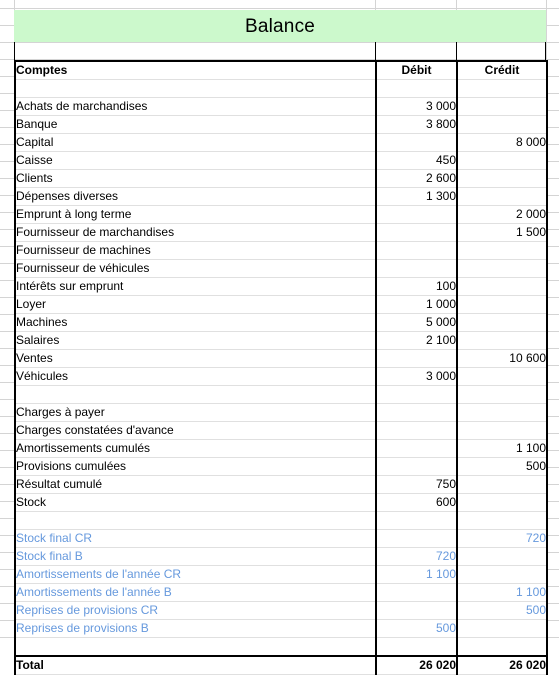  Describe the element at coordinates (195, 628) in the screenshot. I see `cell-account: Reprises de provisions B` at that location.